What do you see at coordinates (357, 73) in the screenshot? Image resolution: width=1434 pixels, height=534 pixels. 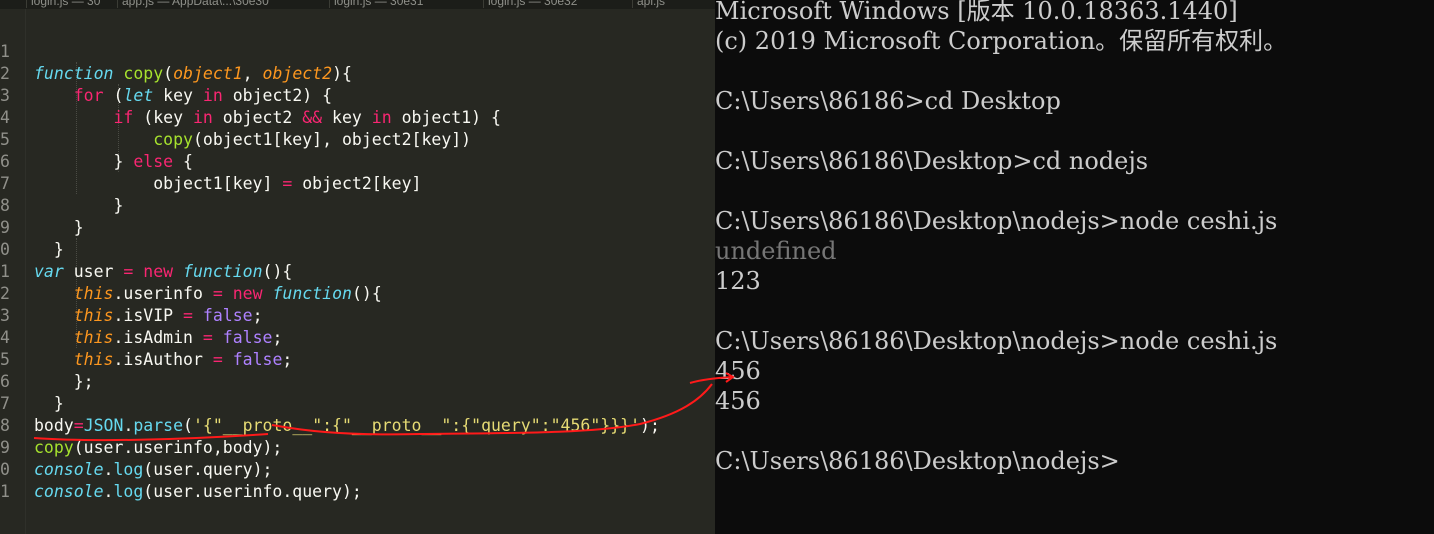 I see `code-line: 2 for (let key in object2) {` at bounding box center [357, 73].